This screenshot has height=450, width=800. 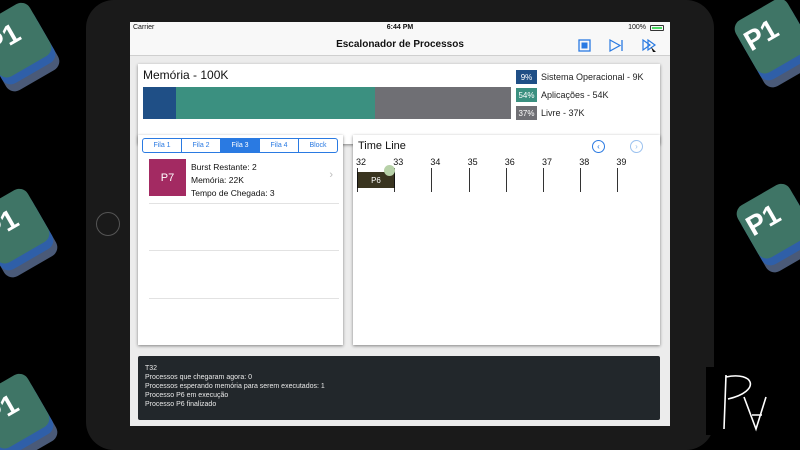 I want to click on legend-percent-badge: 9%, so click(x=526, y=77).